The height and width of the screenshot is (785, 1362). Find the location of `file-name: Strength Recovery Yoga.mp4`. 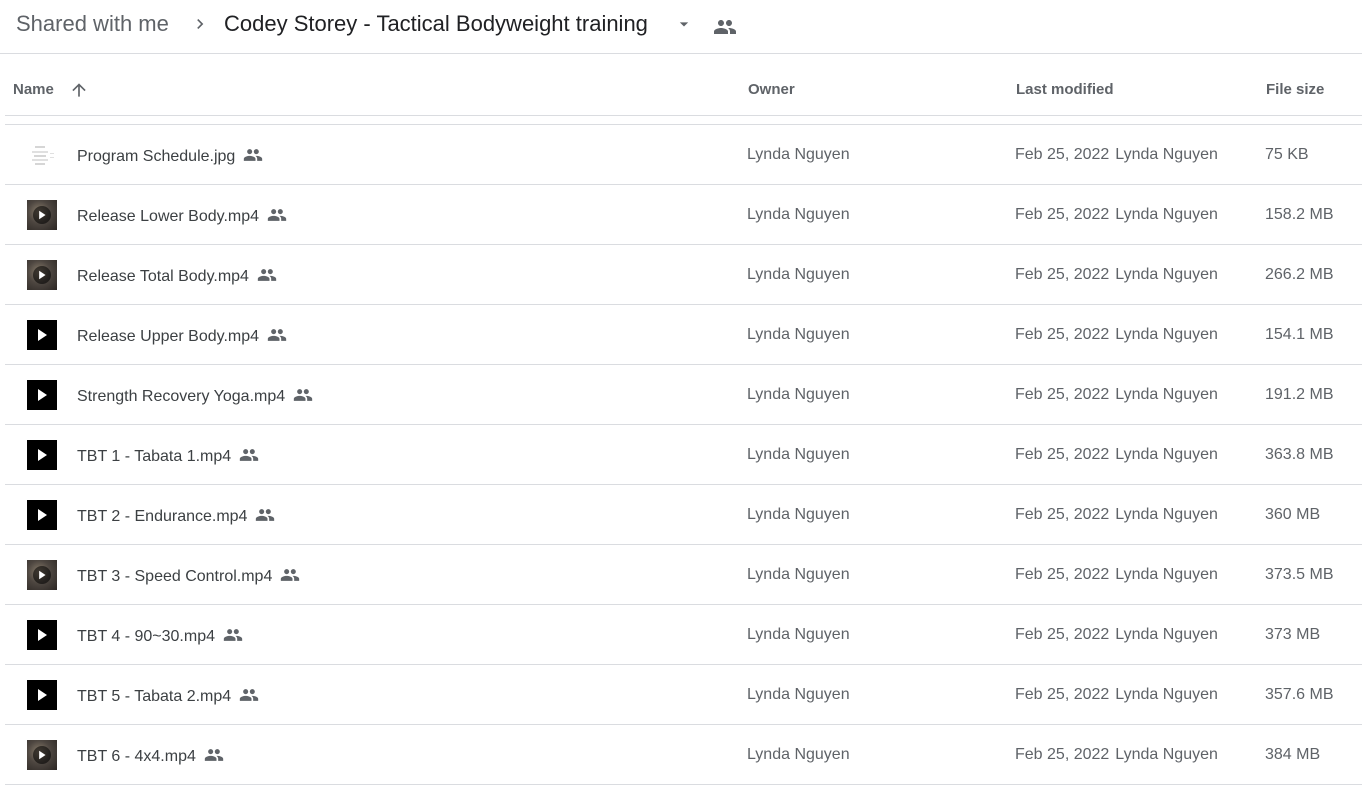

file-name: Strength Recovery Yoga.mp4 is located at coordinates (195, 395).